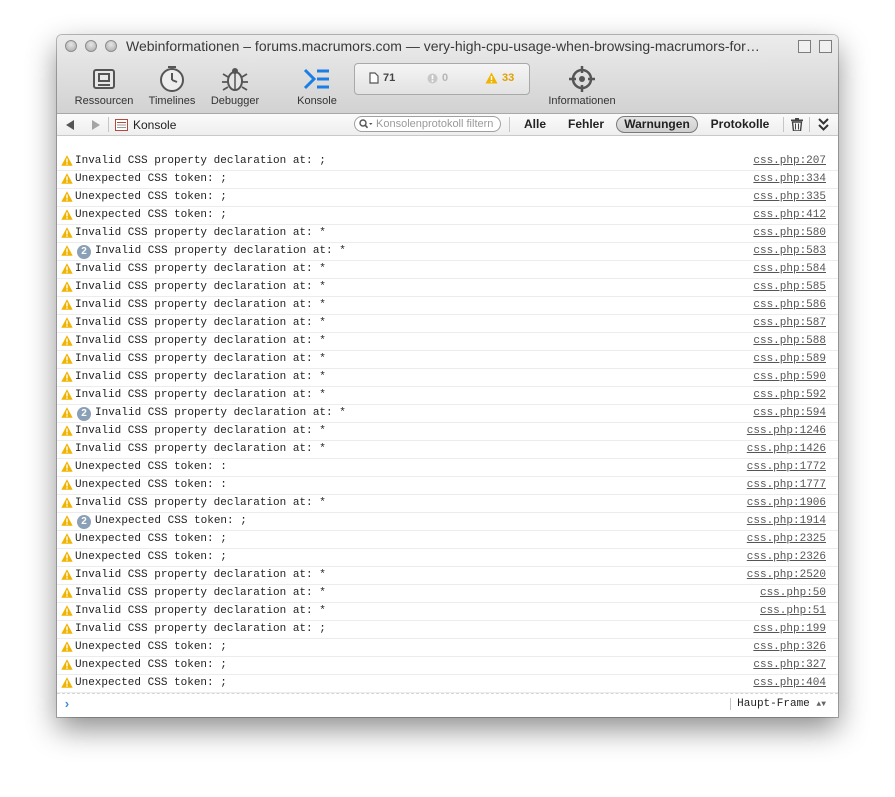  I want to click on tool-information: Informationen, so click(582, 84).